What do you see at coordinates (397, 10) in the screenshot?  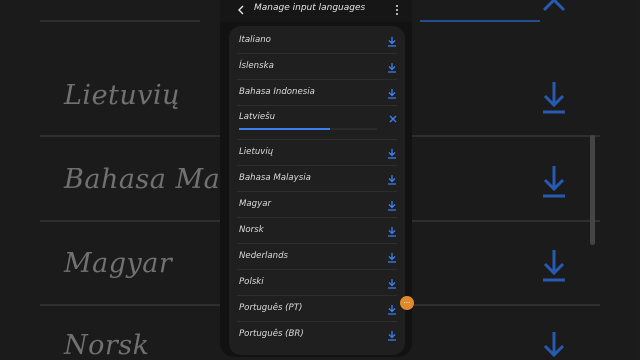 I see `more-vertical-icon` at bounding box center [397, 10].